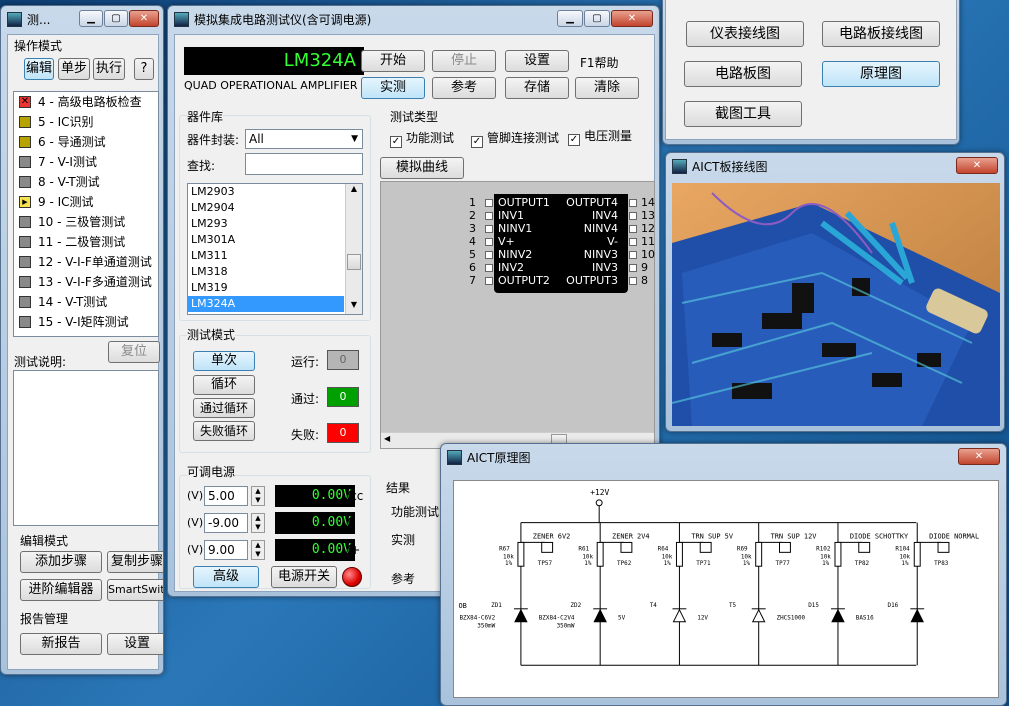 The width and height of the screenshot is (1009, 706). What do you see at coordinates (266, 272) in the screenshot?
I see `part-list-item: LM318` at bounding box center [266, 272].